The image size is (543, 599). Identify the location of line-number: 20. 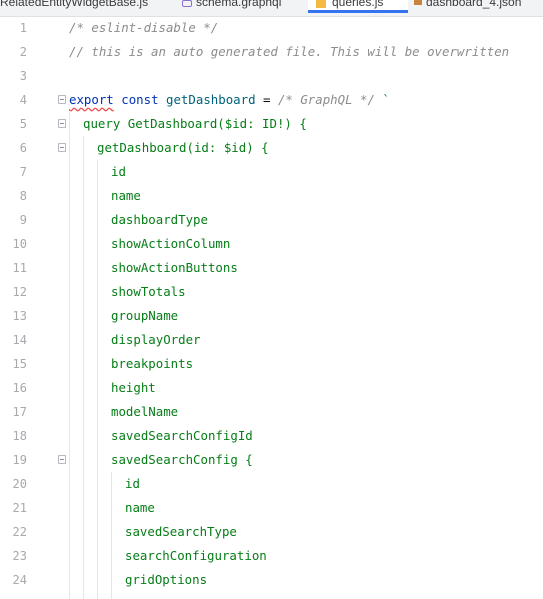
(19, 484).